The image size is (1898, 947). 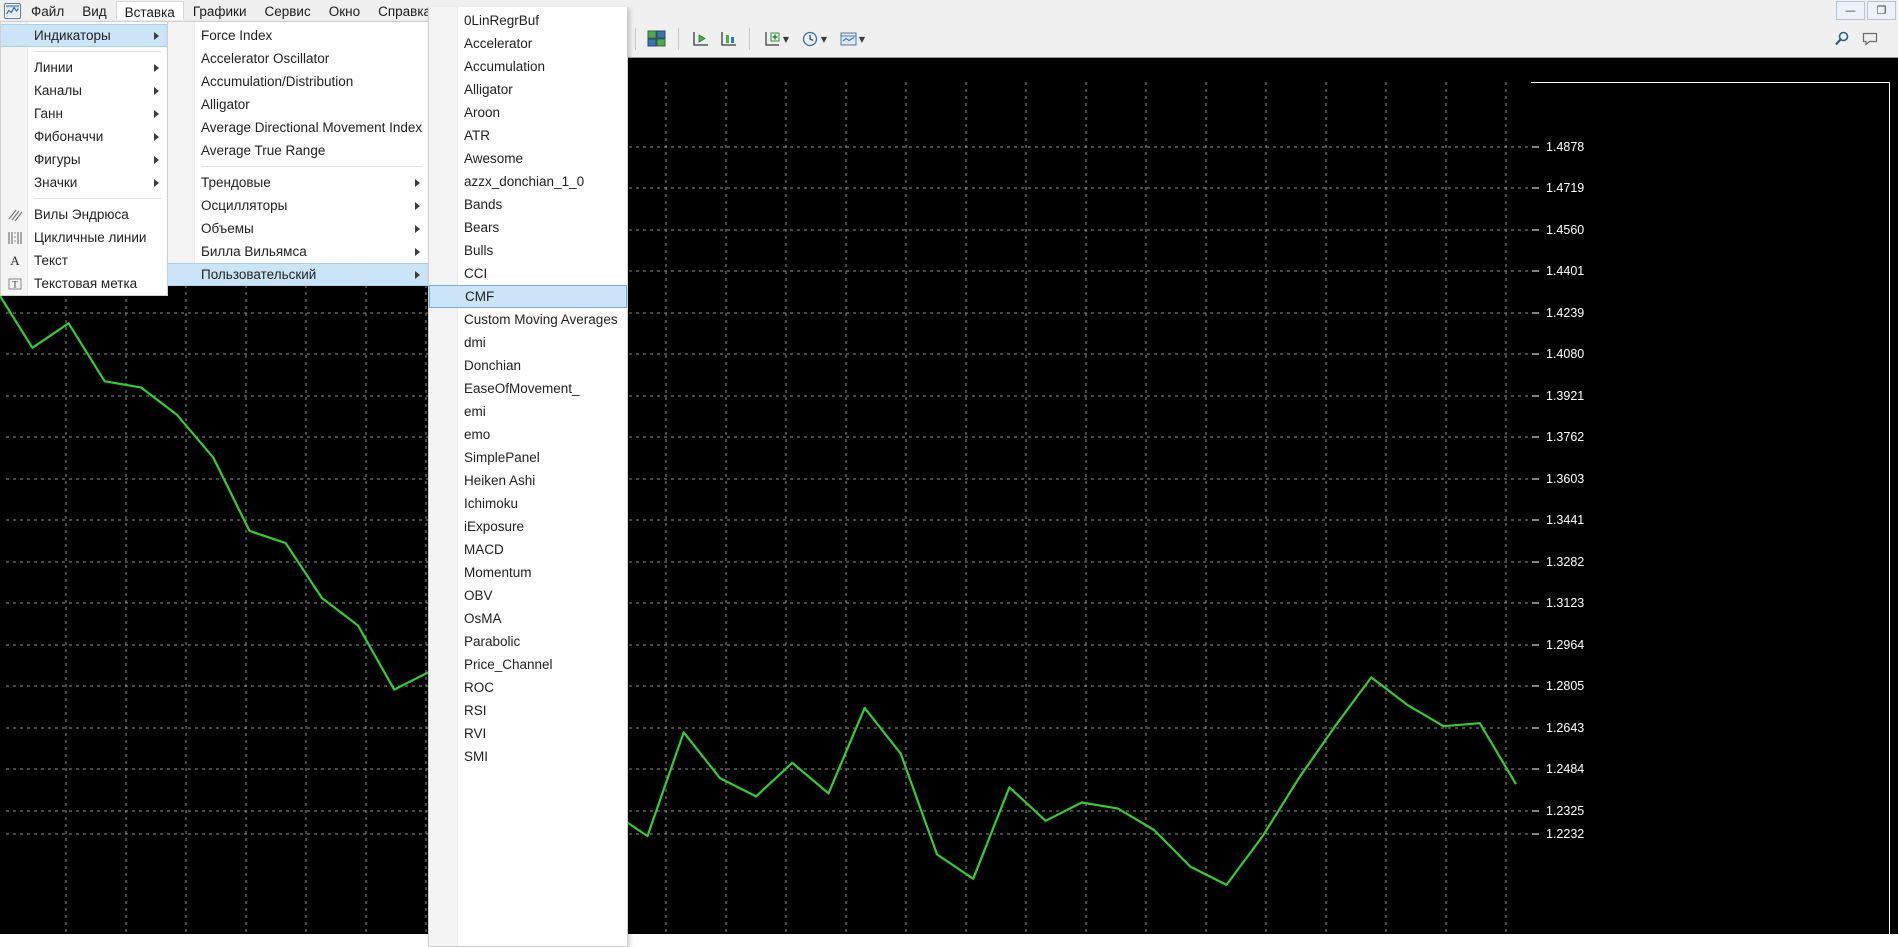 What do you see at coordinates (1850, 10) in the screenshot?
I see `minimize-button: —` at bounding box center [1850, 10].